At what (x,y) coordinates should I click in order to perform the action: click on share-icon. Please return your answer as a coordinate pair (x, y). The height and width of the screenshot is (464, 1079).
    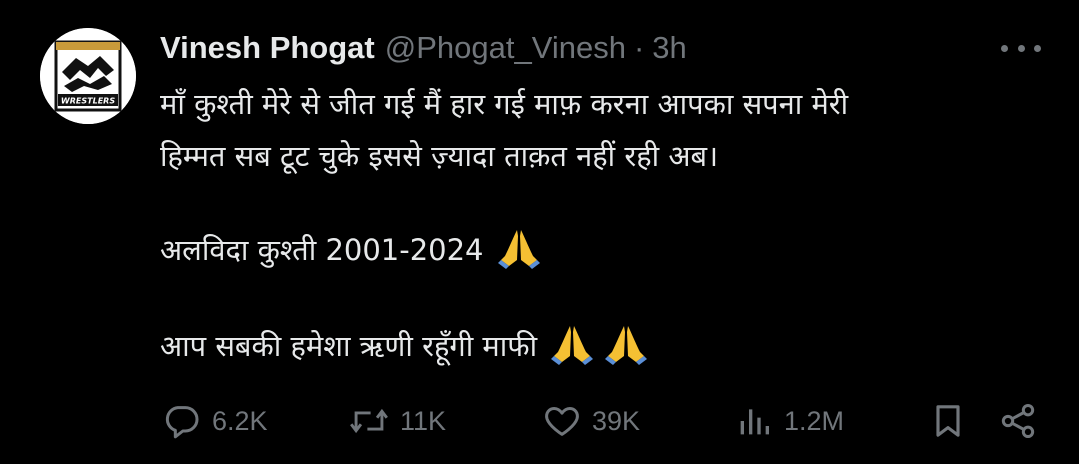
    Looking at the image, I should click on (1018, 421).